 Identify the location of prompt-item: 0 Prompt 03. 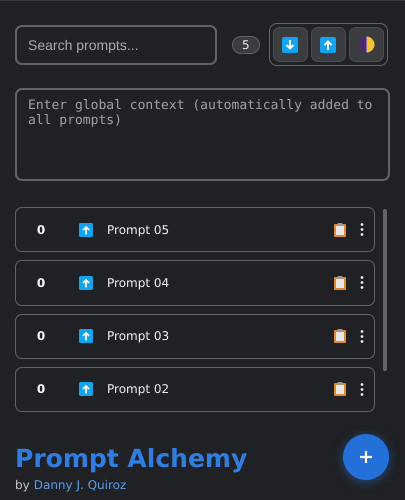
(195, 336).